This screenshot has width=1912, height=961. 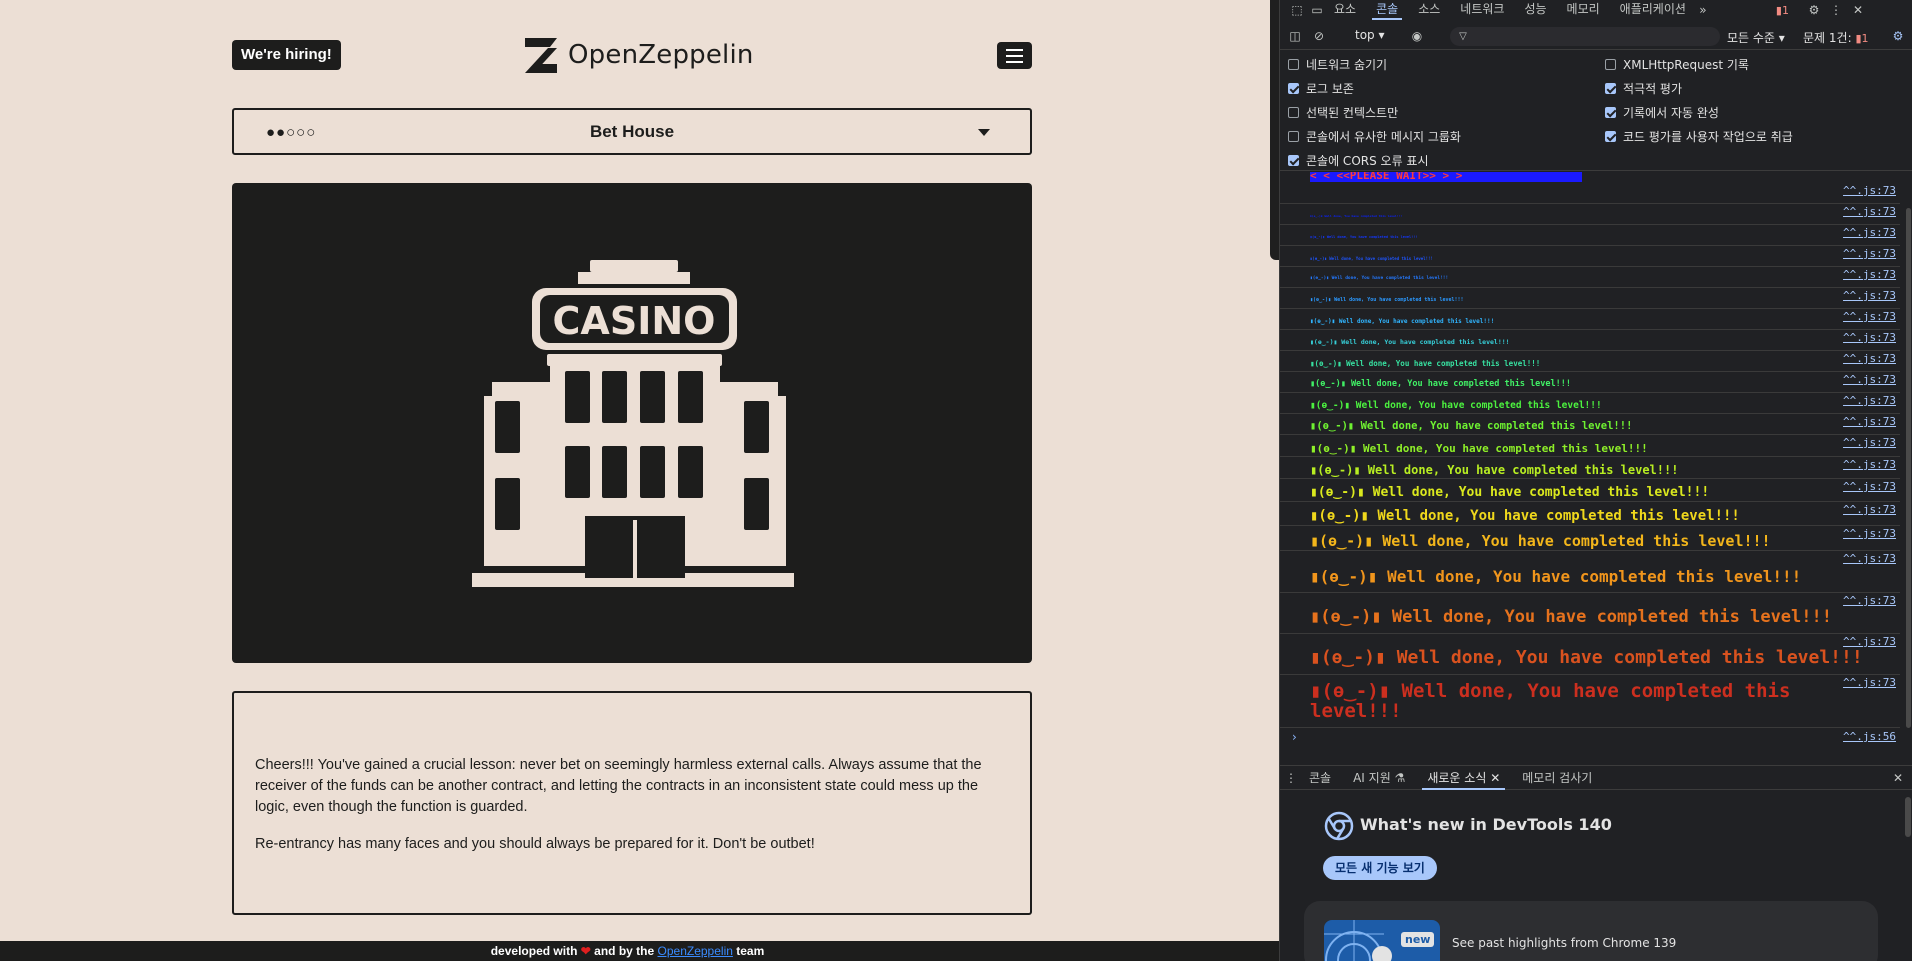 I want to click on setting-checkbox: 네트워크 숨기기, so click(x=1337, y=64).